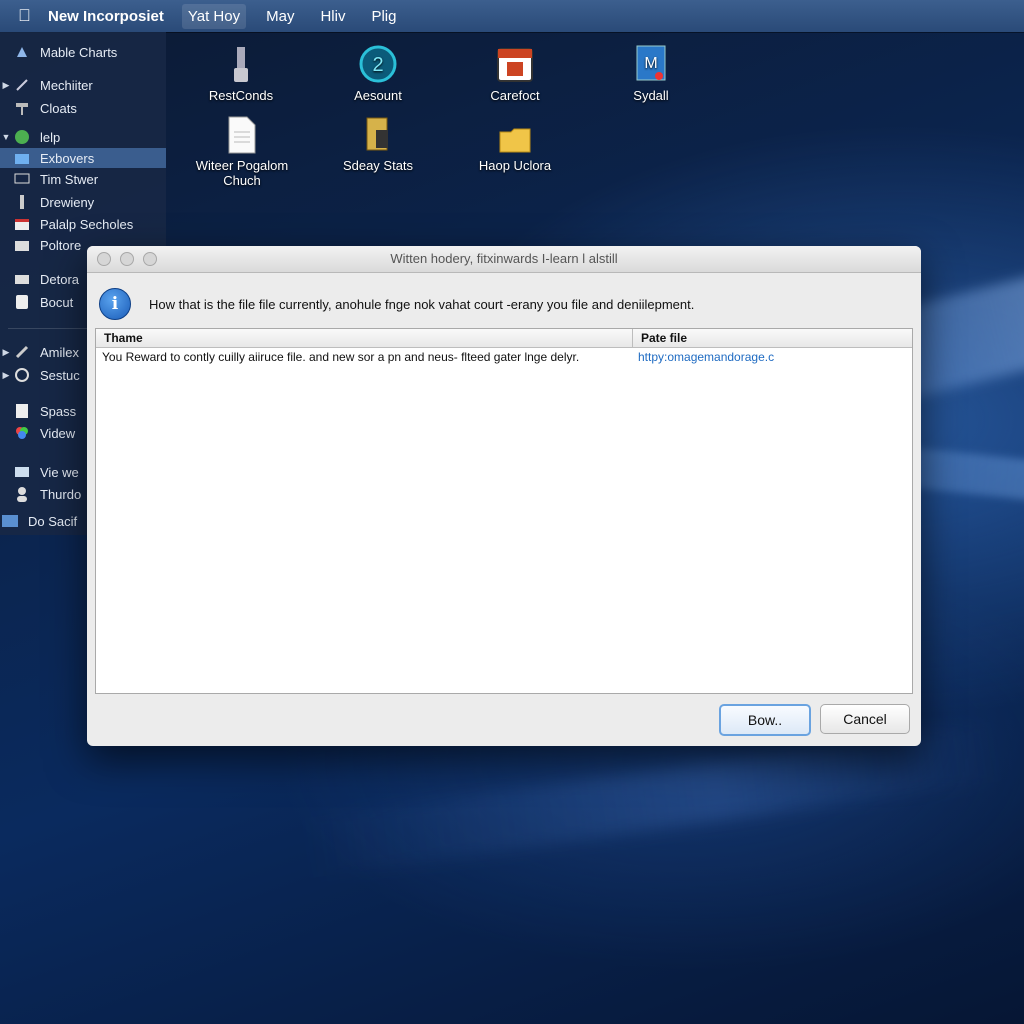 This screenshot has width=1024, height=1024. I want to click on sidebar-item-selected: Exbovers, so click(83, 158).